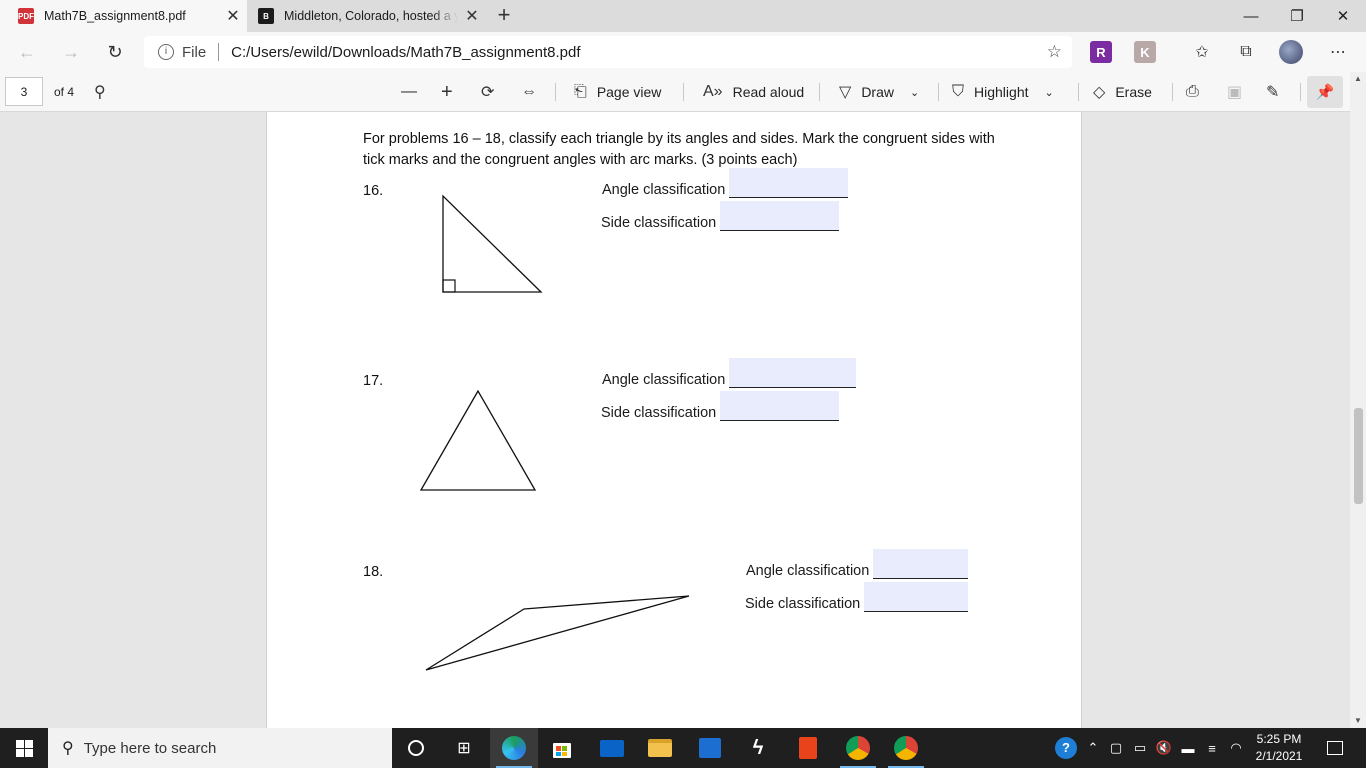 The height and width of the screenshot is (768, 1366). I want to click on page-number-input: 3, so click(24, 91).